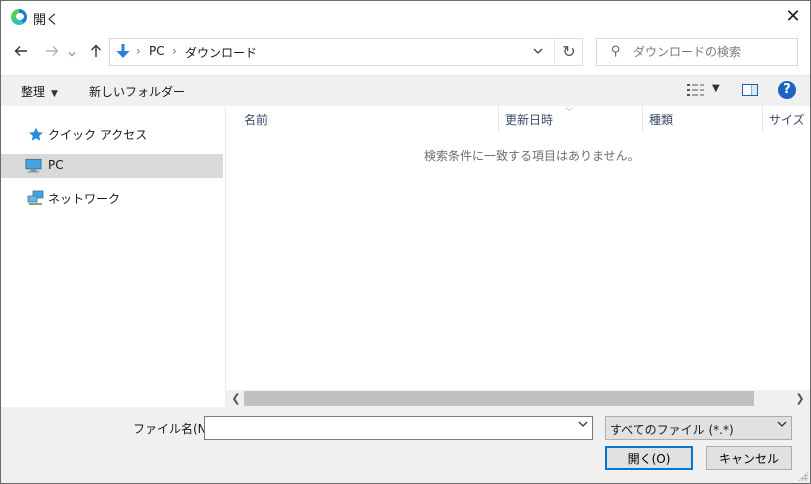  I want to click on arrow-right-icon, so click(52, 51).